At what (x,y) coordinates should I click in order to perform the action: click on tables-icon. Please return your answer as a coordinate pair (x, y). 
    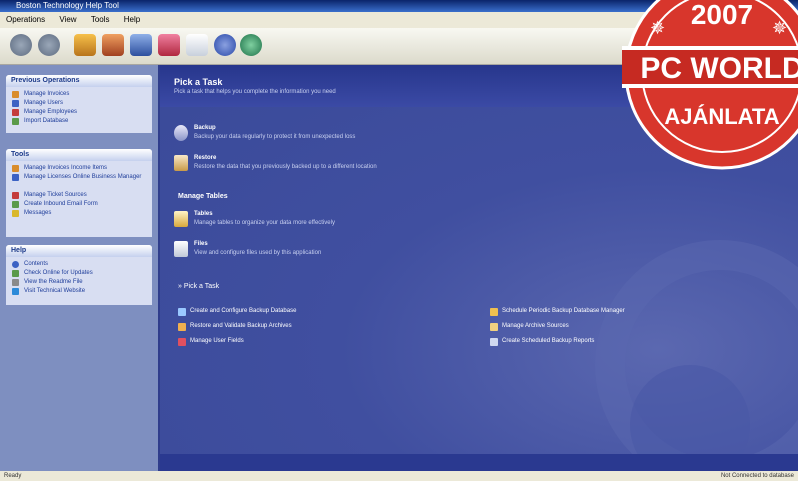
    Looking at the image, I should click on (181, 219).